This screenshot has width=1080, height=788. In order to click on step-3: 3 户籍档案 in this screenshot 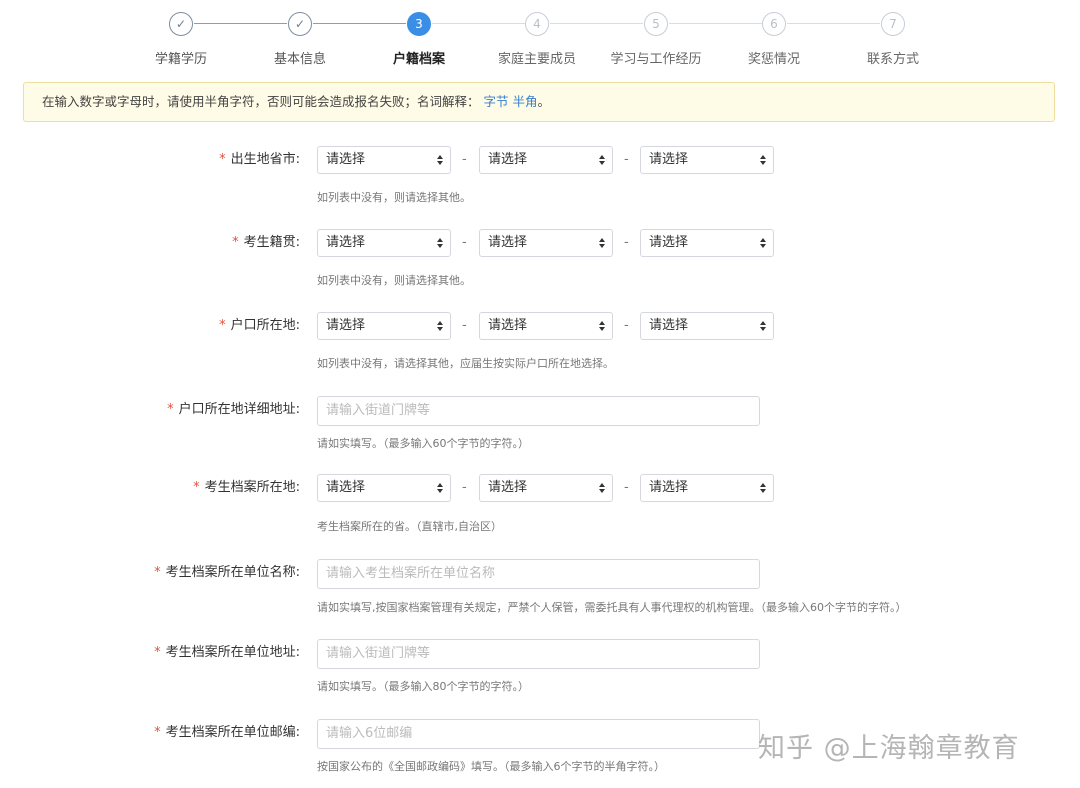, I will do `click(419, 39)`.